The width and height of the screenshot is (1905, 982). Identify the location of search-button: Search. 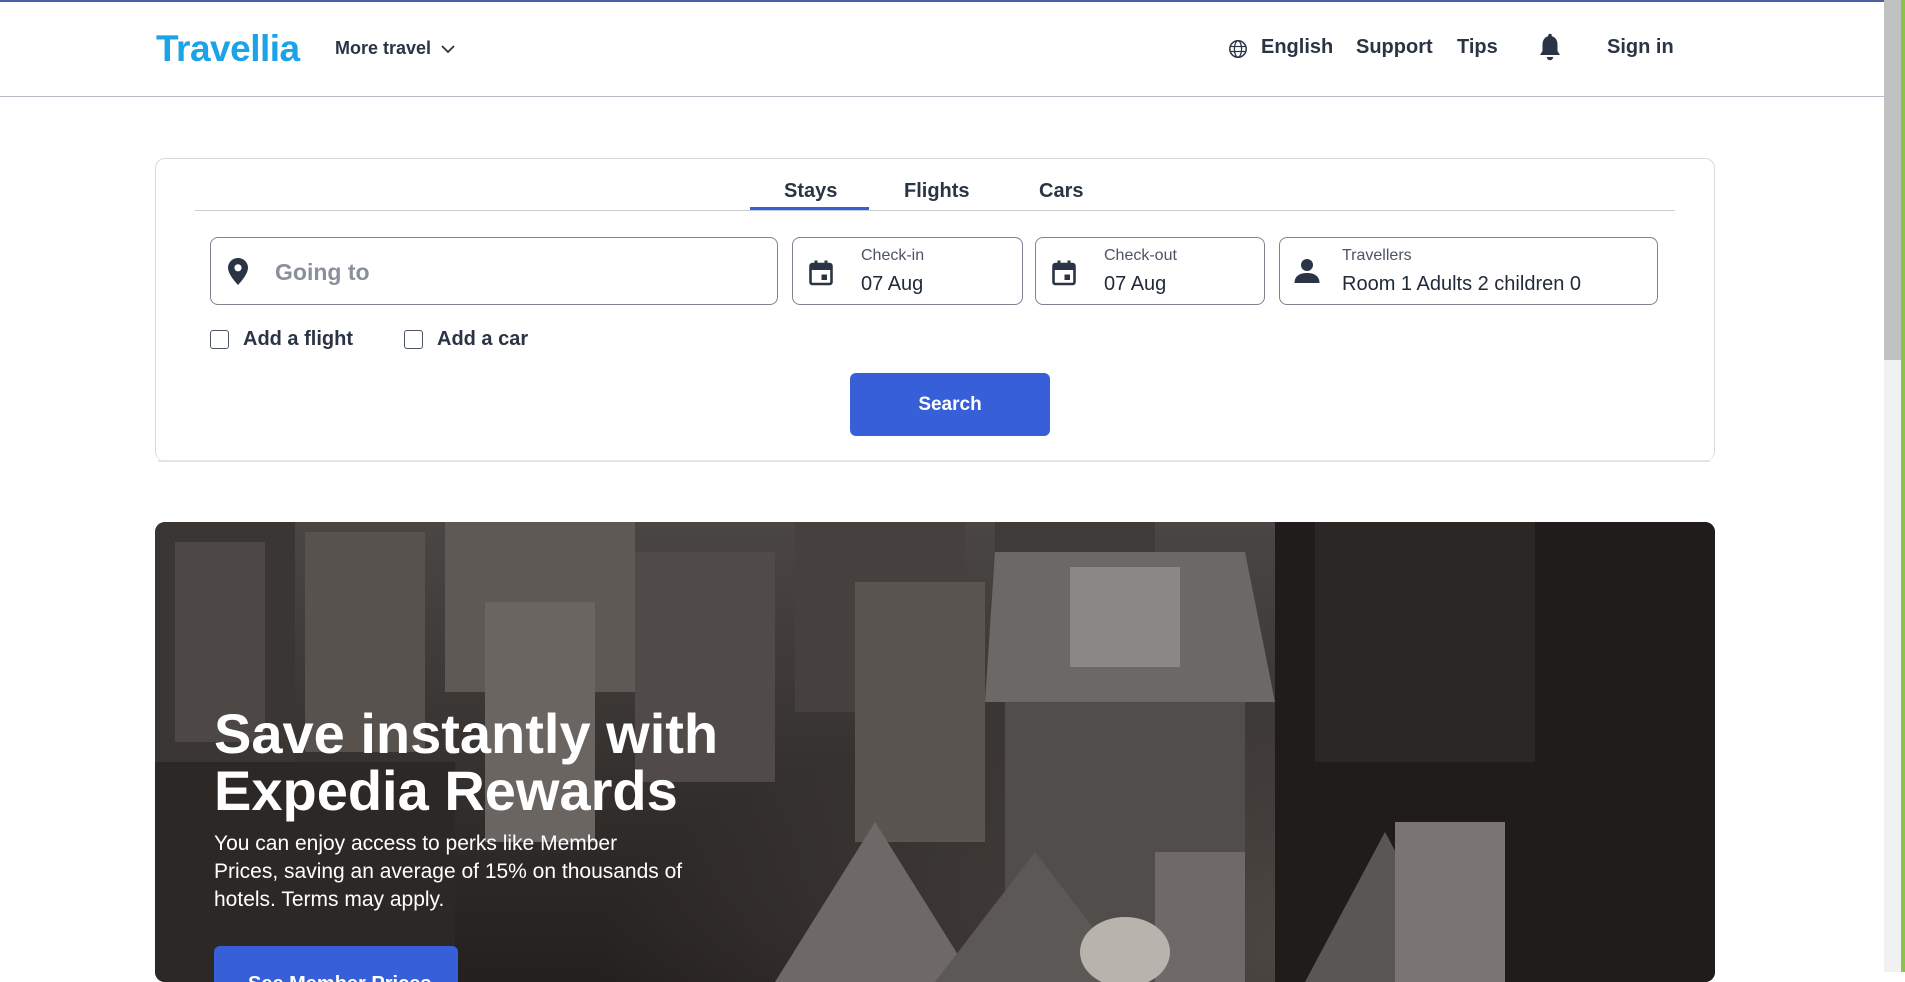
(950, 404).